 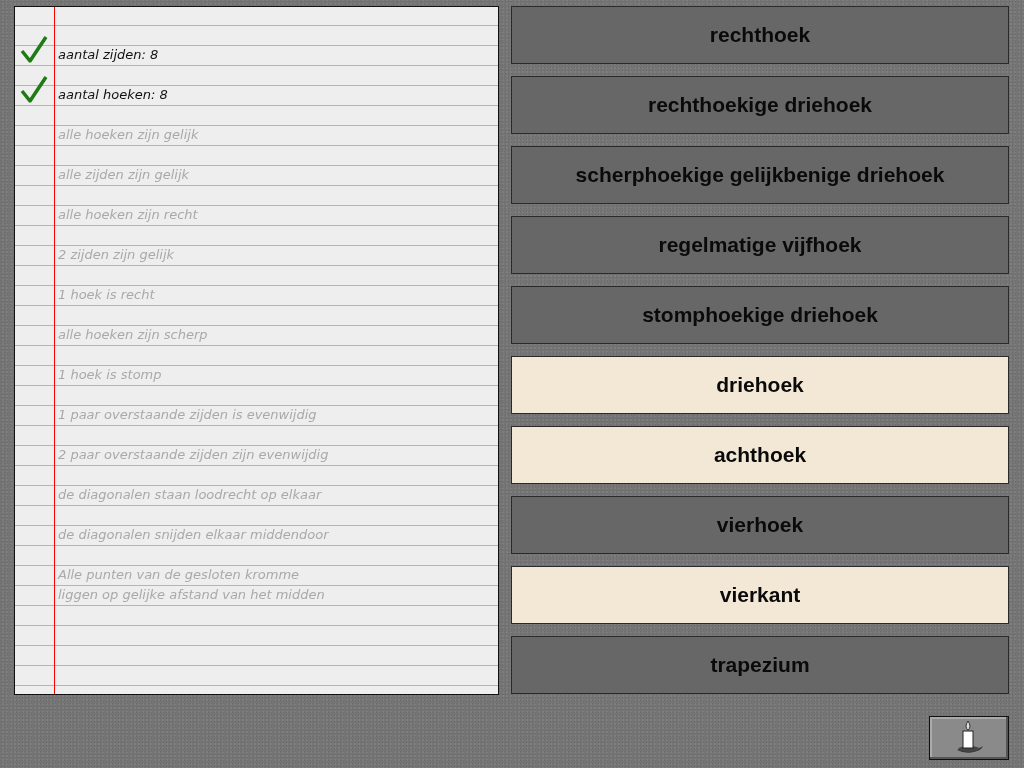 I want to click on shape-button: vierhoek, so click(x=760, y=525).